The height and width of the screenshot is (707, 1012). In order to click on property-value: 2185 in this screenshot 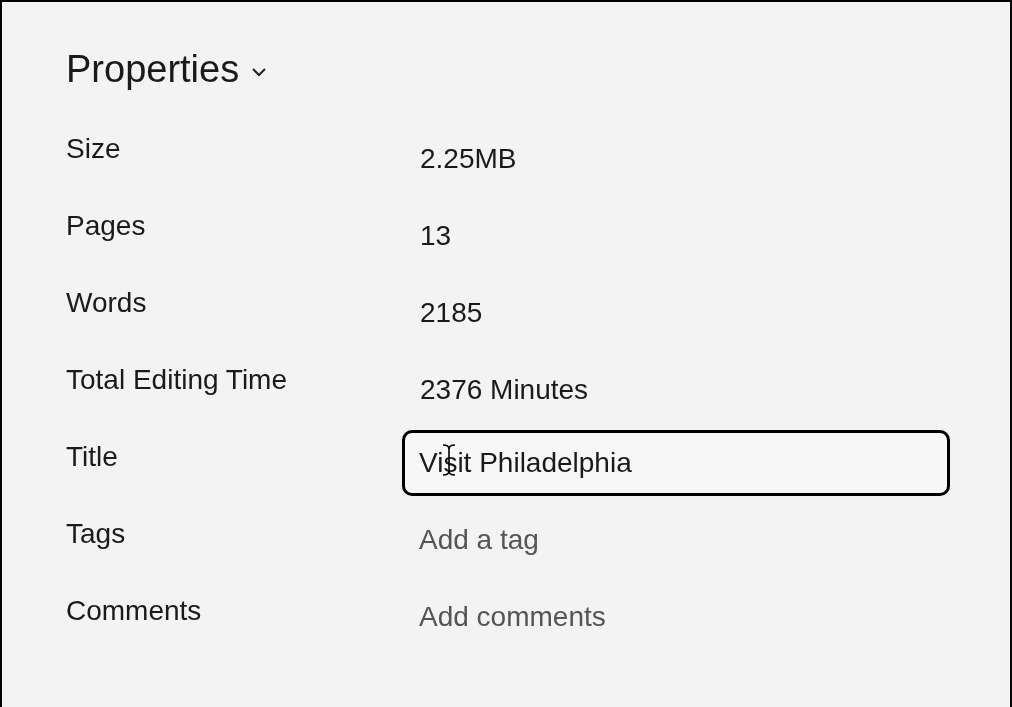, I will do `click(451, 312)`.